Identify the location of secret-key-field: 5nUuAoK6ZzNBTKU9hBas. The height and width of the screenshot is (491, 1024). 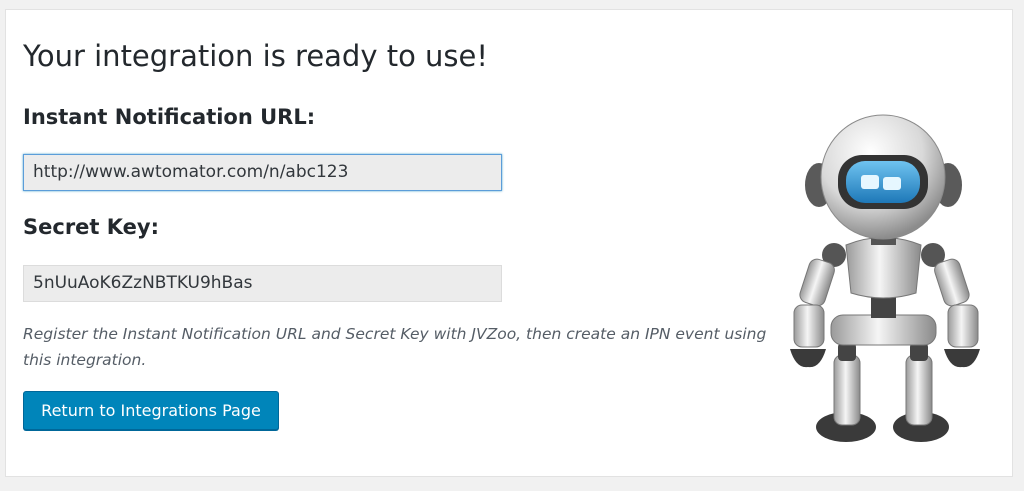
(262, 283).